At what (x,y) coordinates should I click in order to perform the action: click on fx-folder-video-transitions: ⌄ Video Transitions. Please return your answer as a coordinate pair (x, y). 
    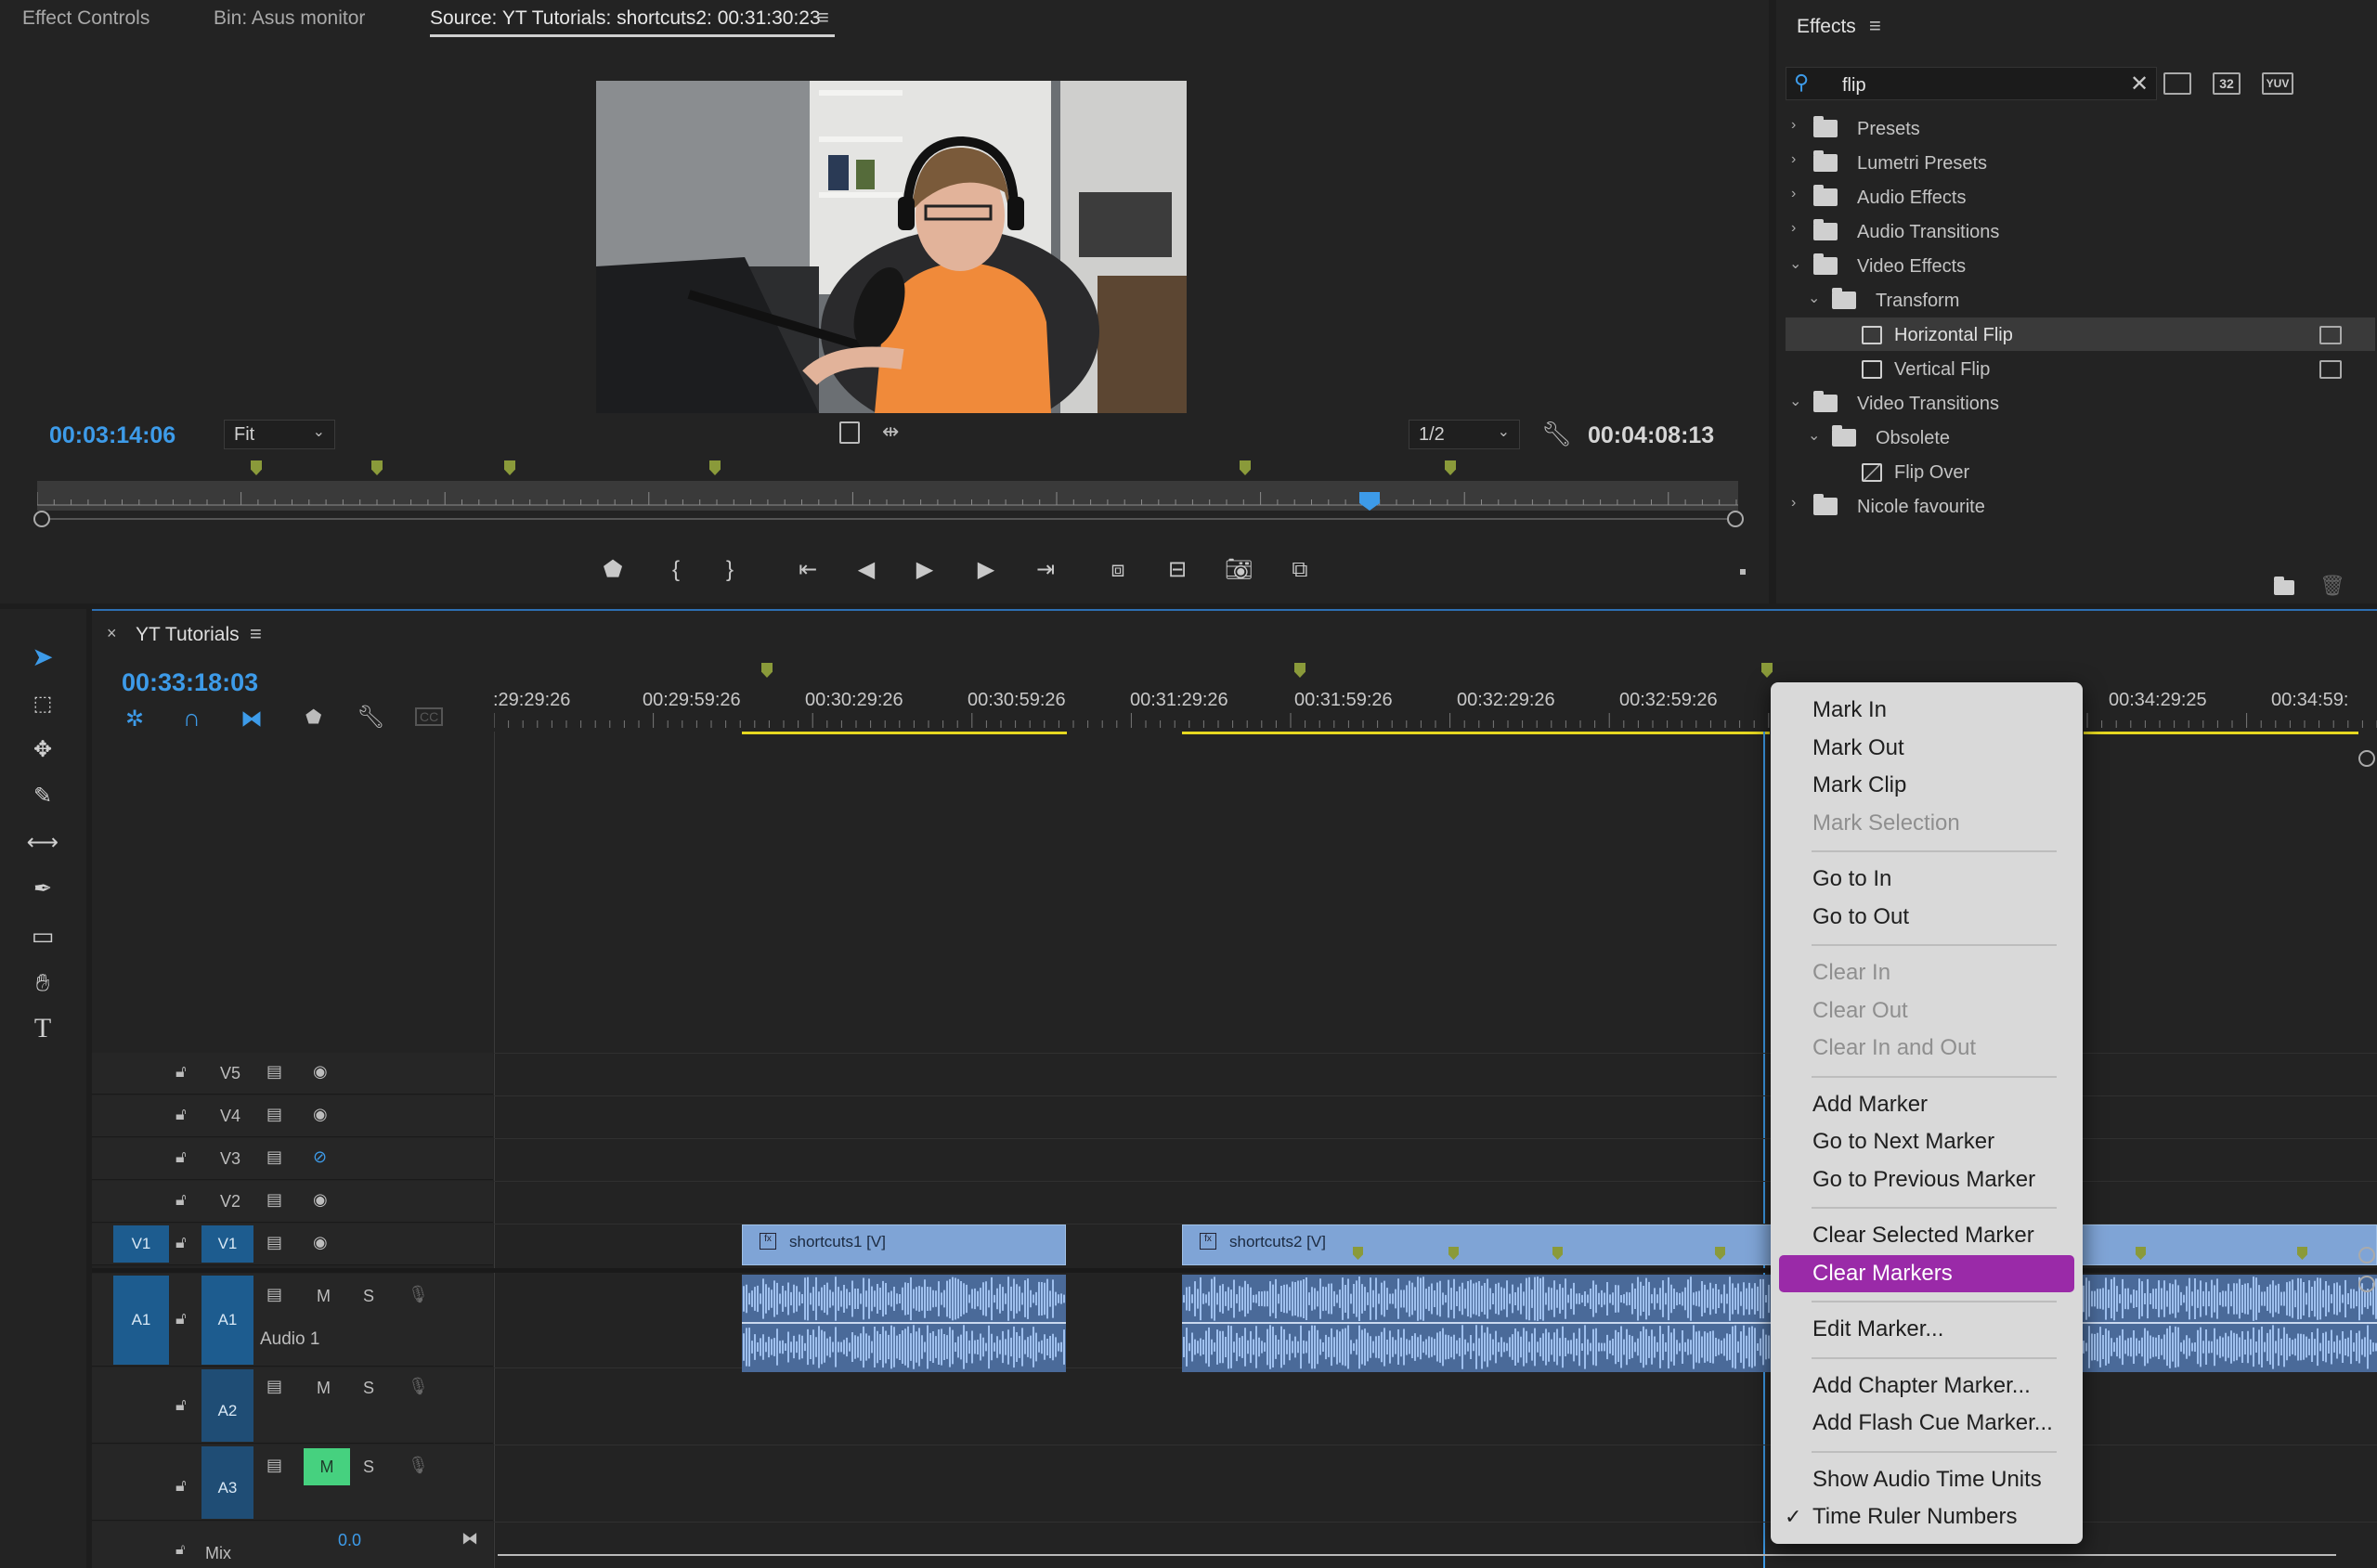
    Looking at the image, I should click on (2080, 403).